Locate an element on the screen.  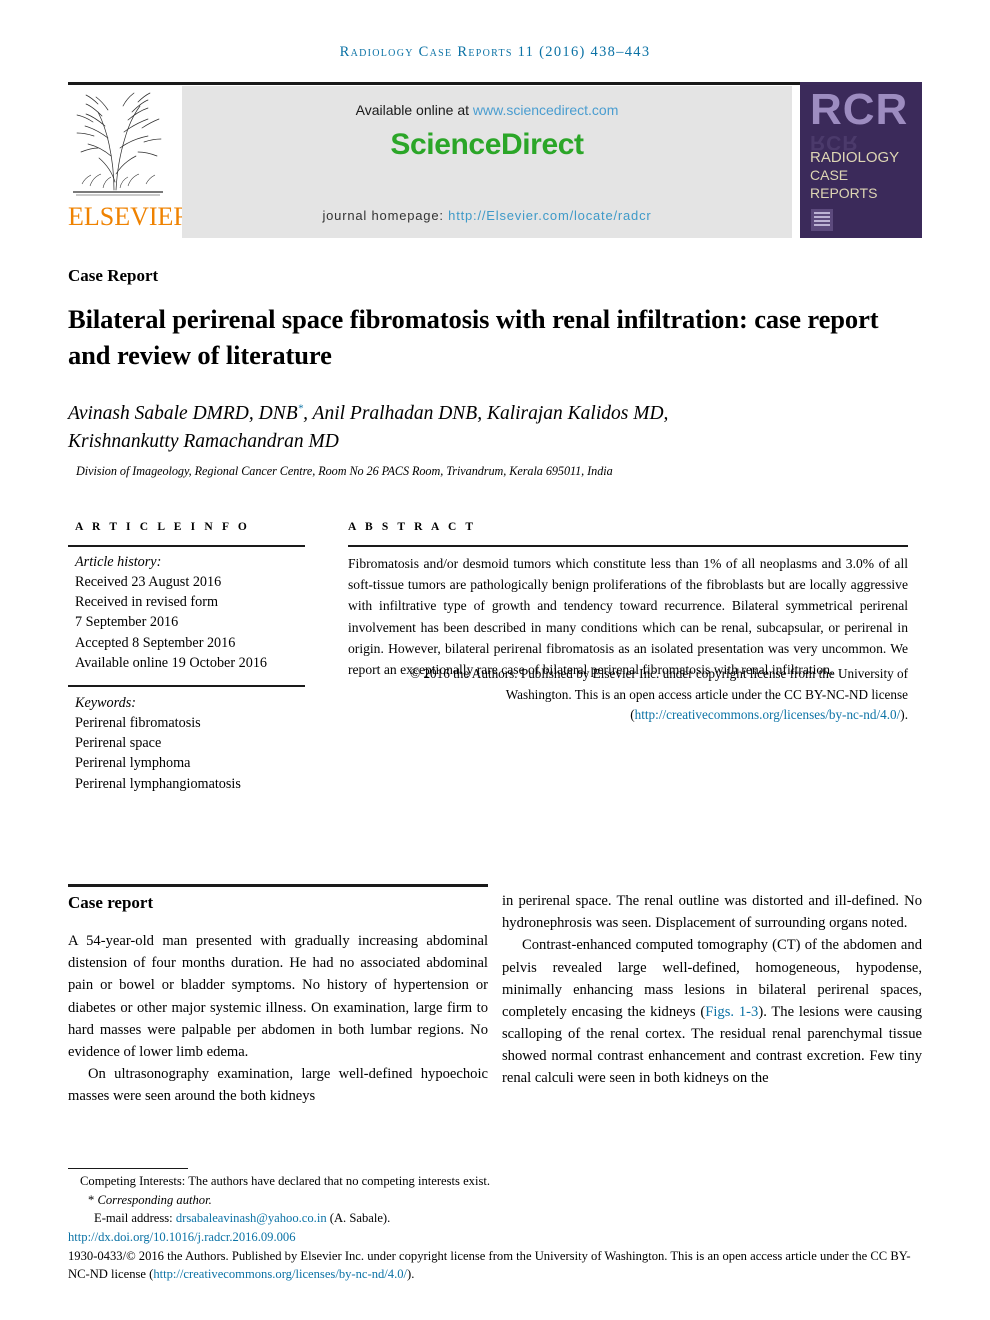
corresponding-star: * is located at coordinates (91, 1199).